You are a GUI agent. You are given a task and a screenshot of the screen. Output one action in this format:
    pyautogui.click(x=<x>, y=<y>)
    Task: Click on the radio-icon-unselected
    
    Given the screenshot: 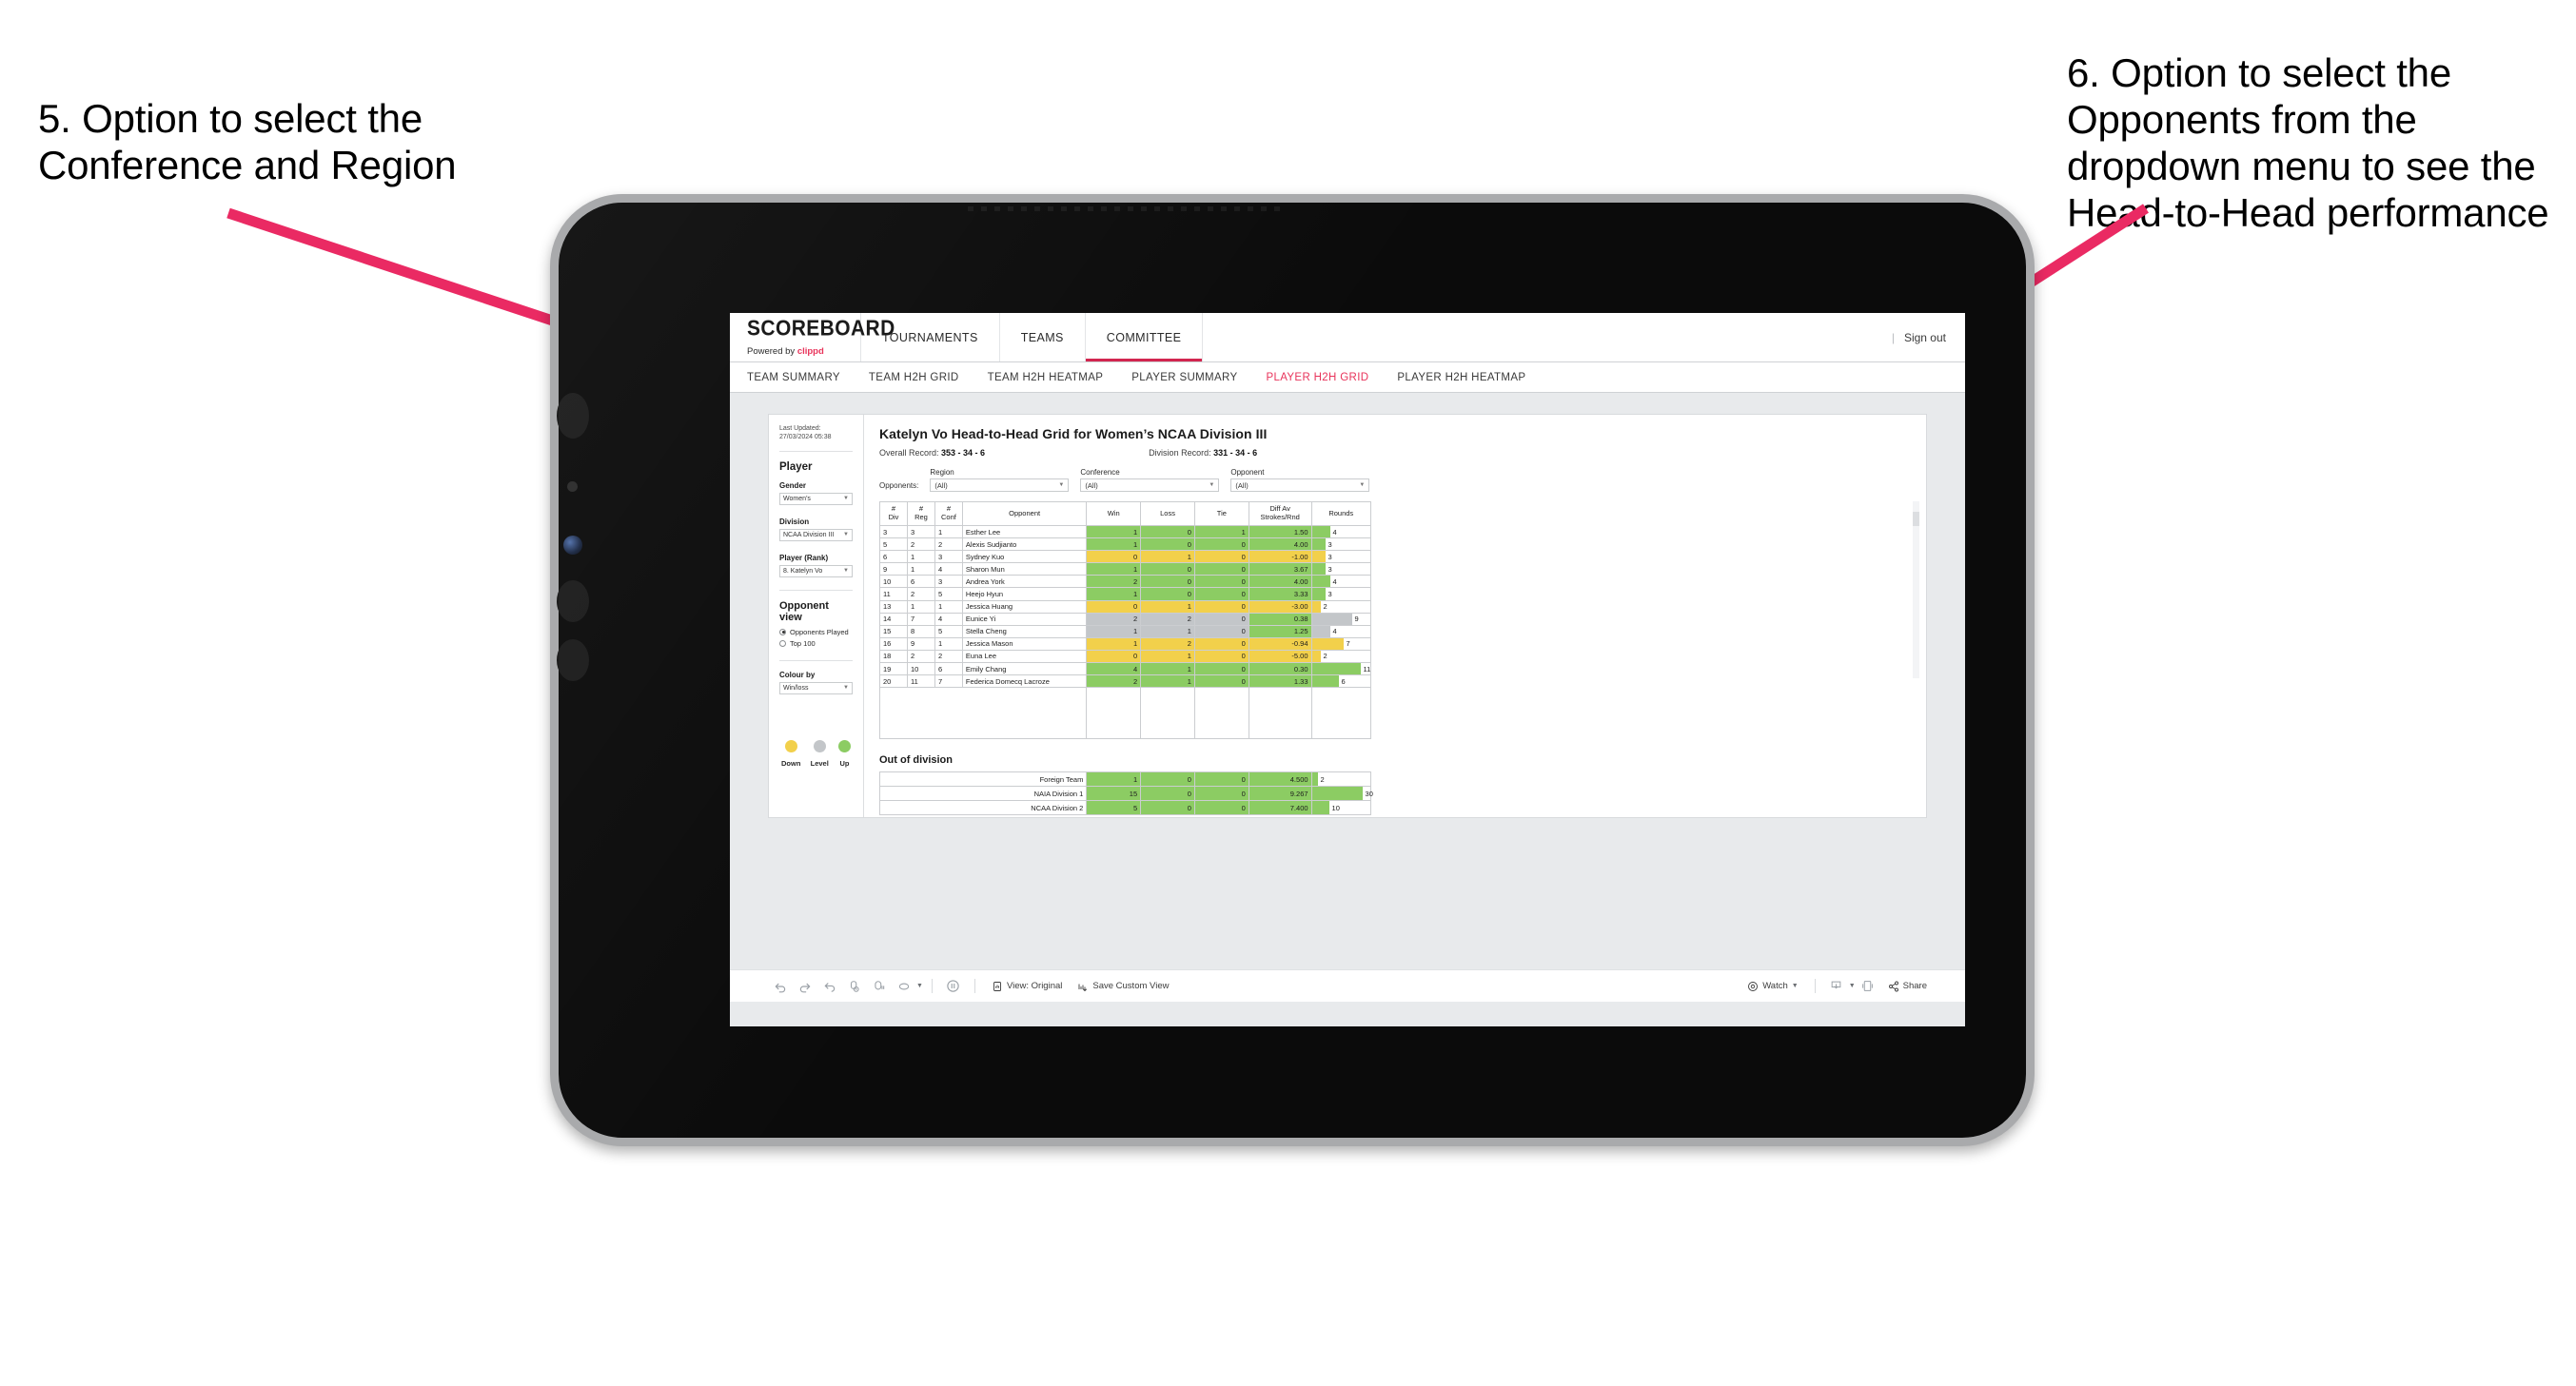 What is the action you would take?
    pyautogui.click(x=782, y=643)
    